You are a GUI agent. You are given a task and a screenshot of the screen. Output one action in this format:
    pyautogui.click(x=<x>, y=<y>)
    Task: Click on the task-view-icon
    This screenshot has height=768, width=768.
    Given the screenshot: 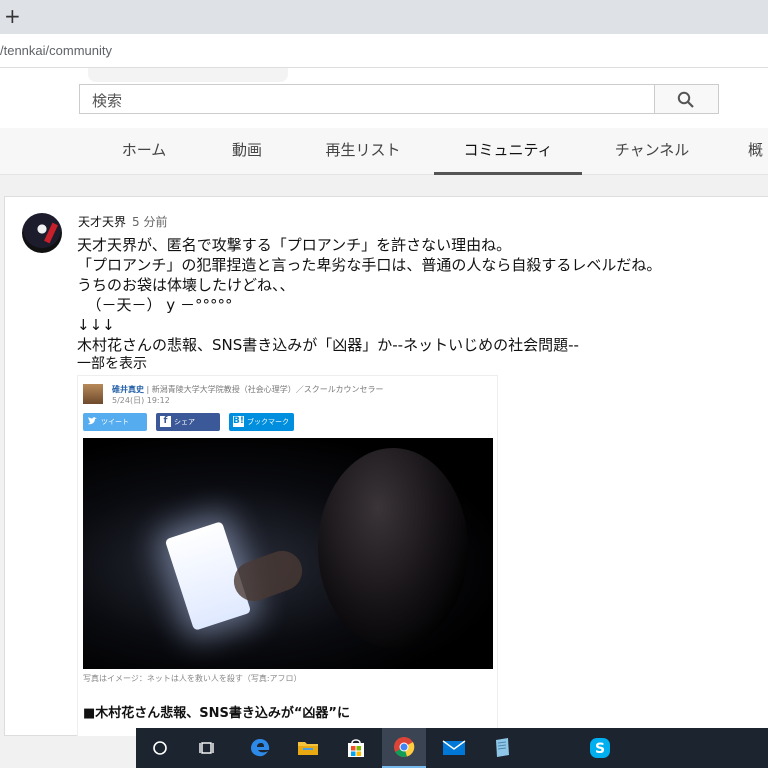 What is the action you would take?
    pyautogui.click(x=208, y=748)
    